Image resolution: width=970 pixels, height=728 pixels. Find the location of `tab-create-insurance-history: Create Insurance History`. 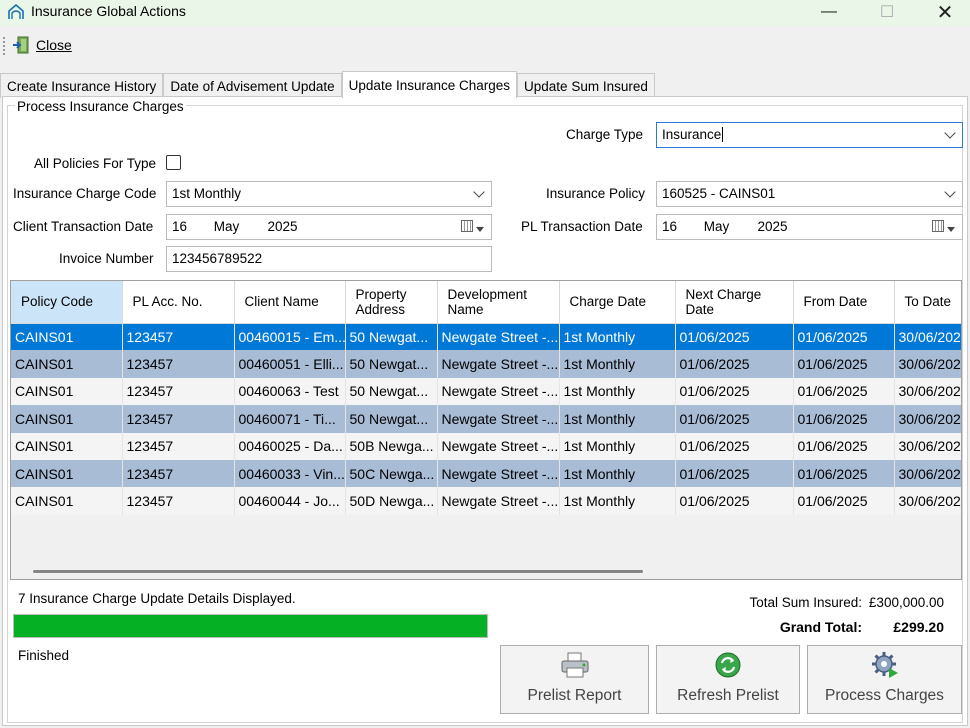

tab-create-insurance-history: Create Insurance History is located at coordinates (82, 85).